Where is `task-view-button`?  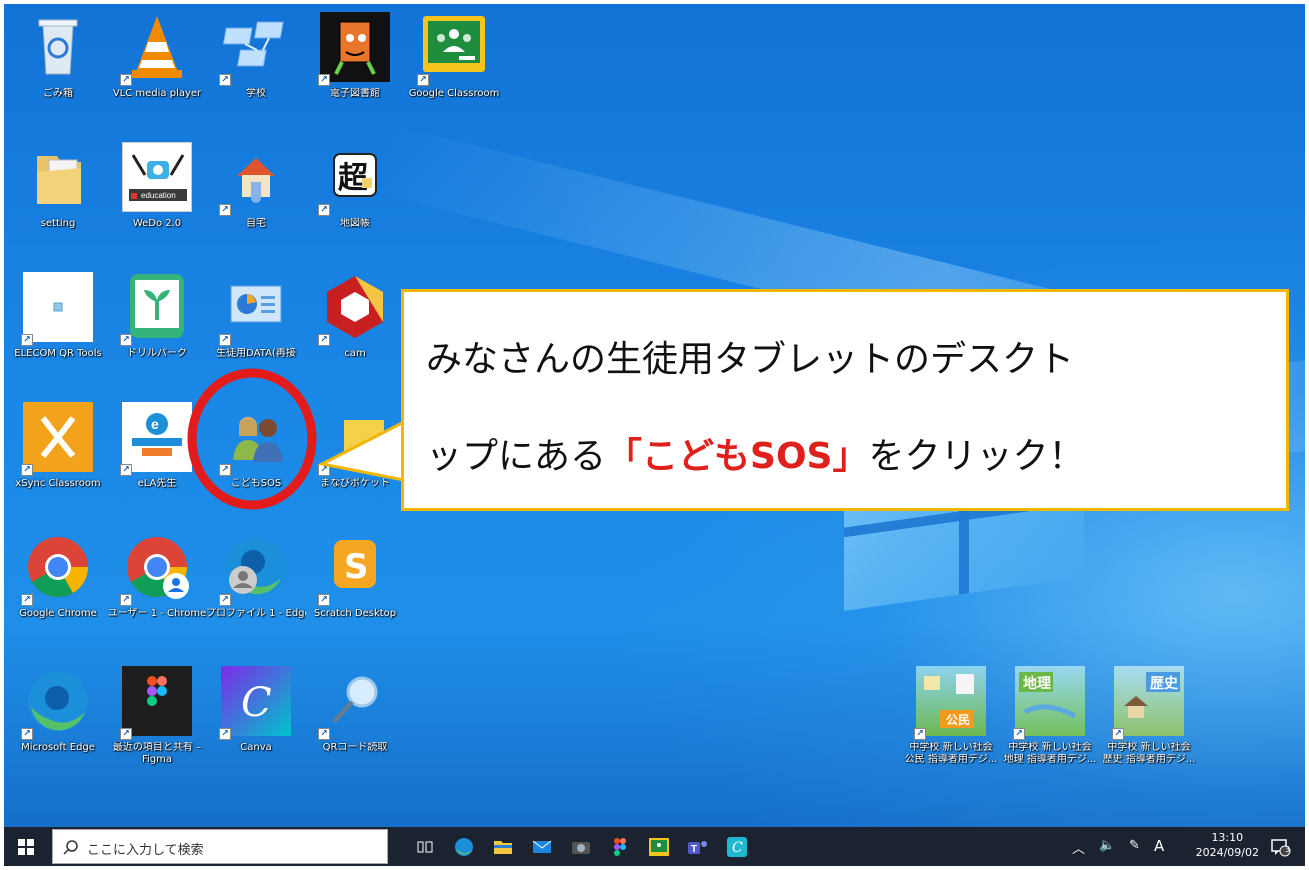 task-view-button is located at coordinates (425, 846).